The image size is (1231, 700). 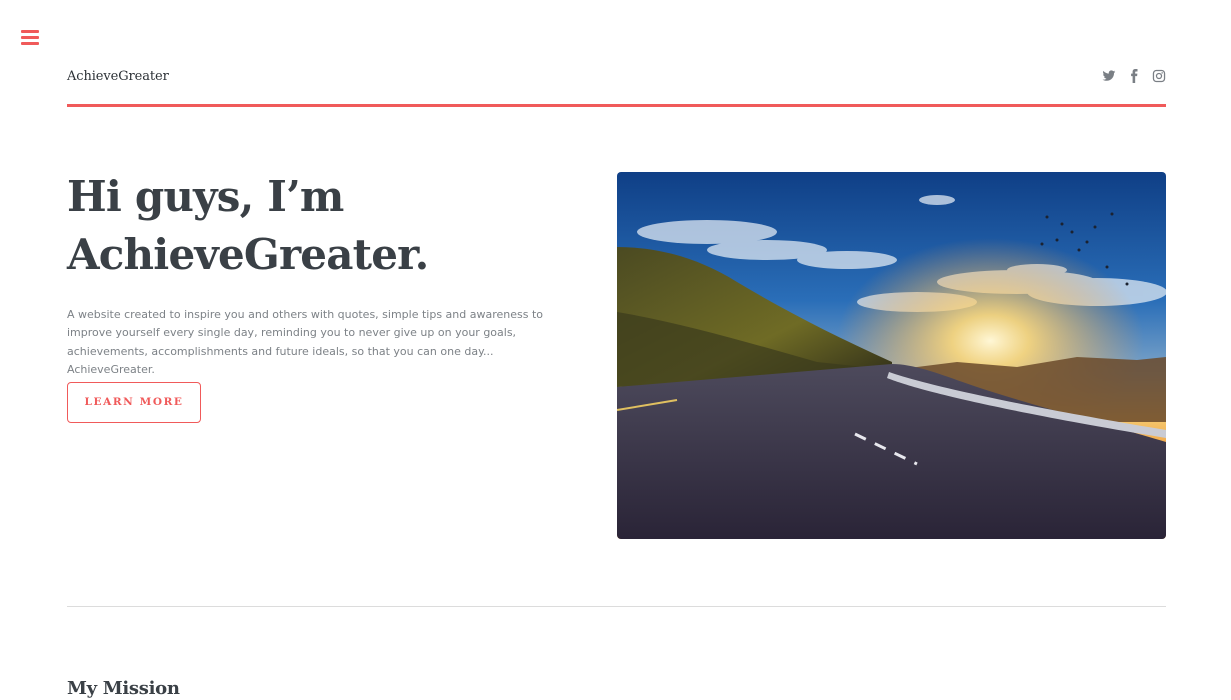 What do you see at coordinates (248, 254) in the screenshot?
I see `hero-title-line-2: AchieveGreater.` at bounding box center [248, 254].